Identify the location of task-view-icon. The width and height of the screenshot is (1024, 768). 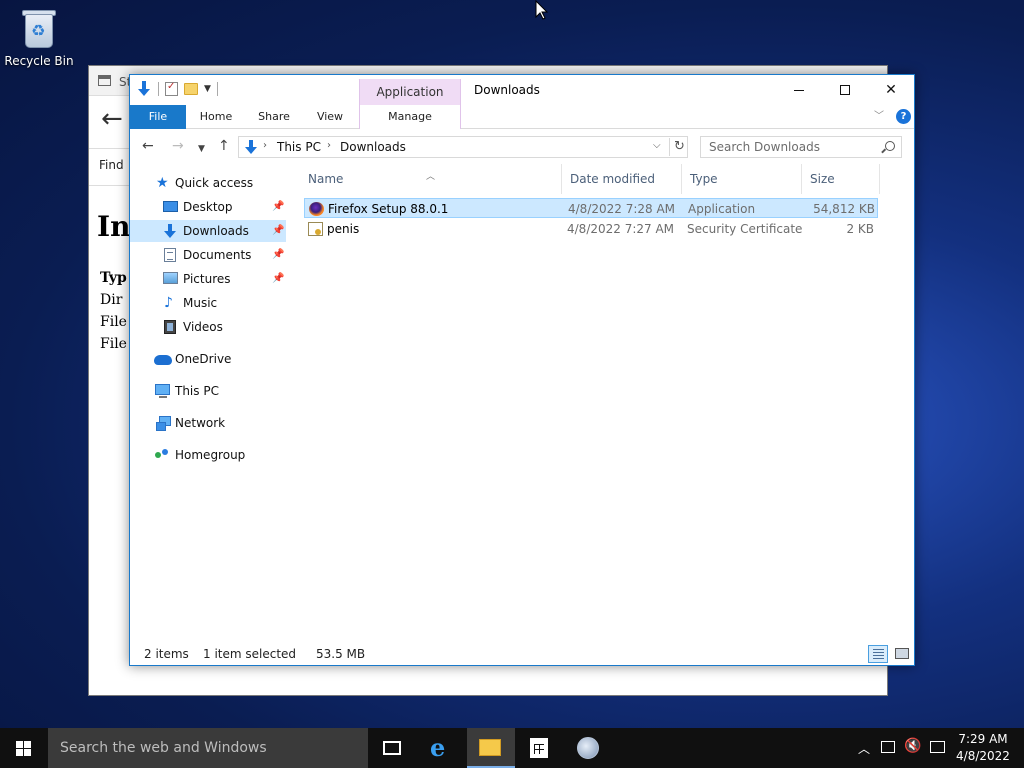
(392, 748).